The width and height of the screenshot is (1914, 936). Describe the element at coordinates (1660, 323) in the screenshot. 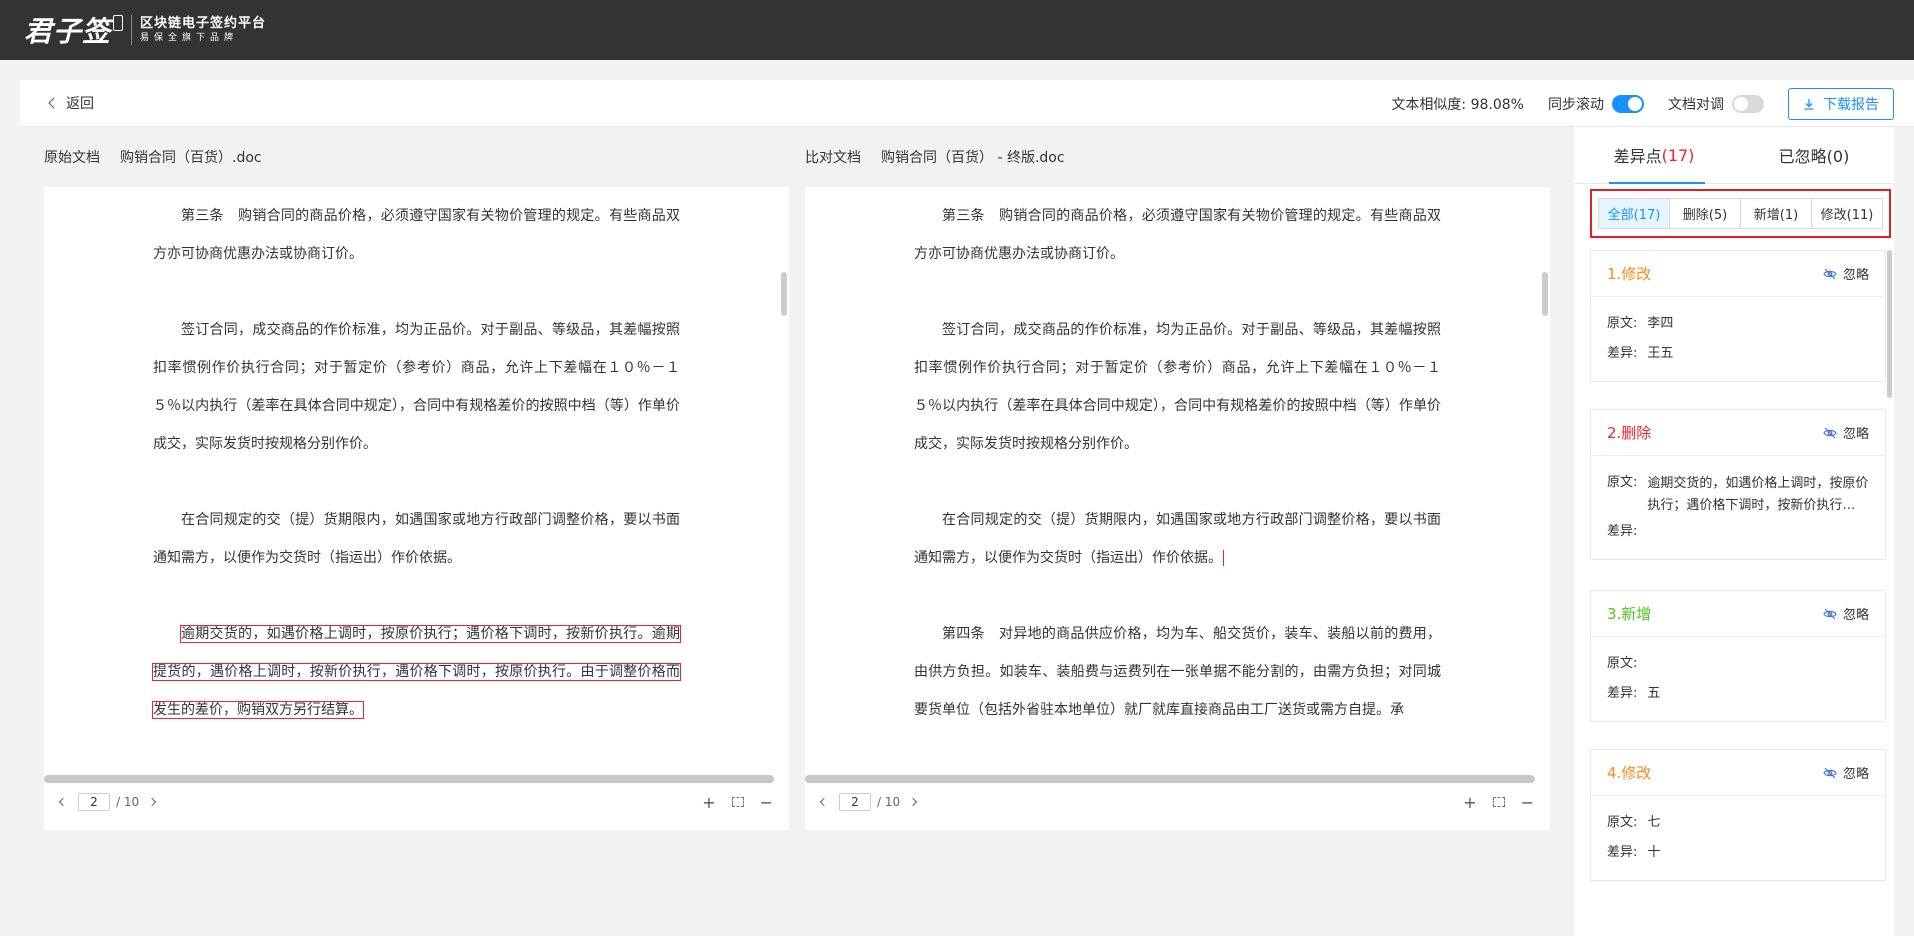

I see `original-value: 李四` at that location.